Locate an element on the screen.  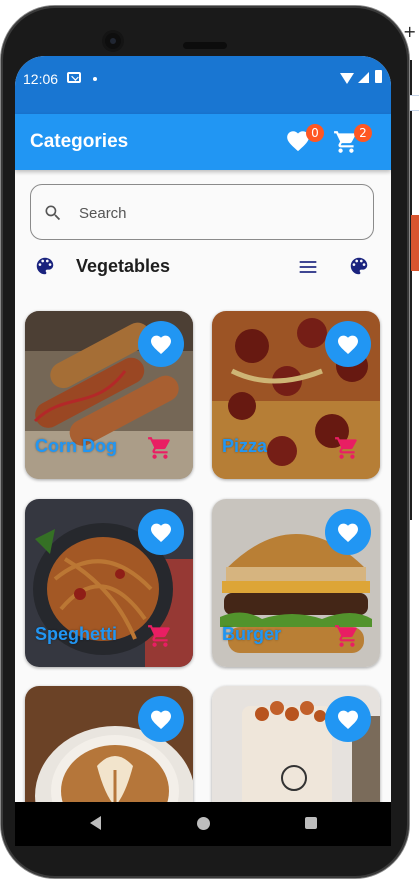
status-bar: 12:06 is located at coordinates (203, 85).